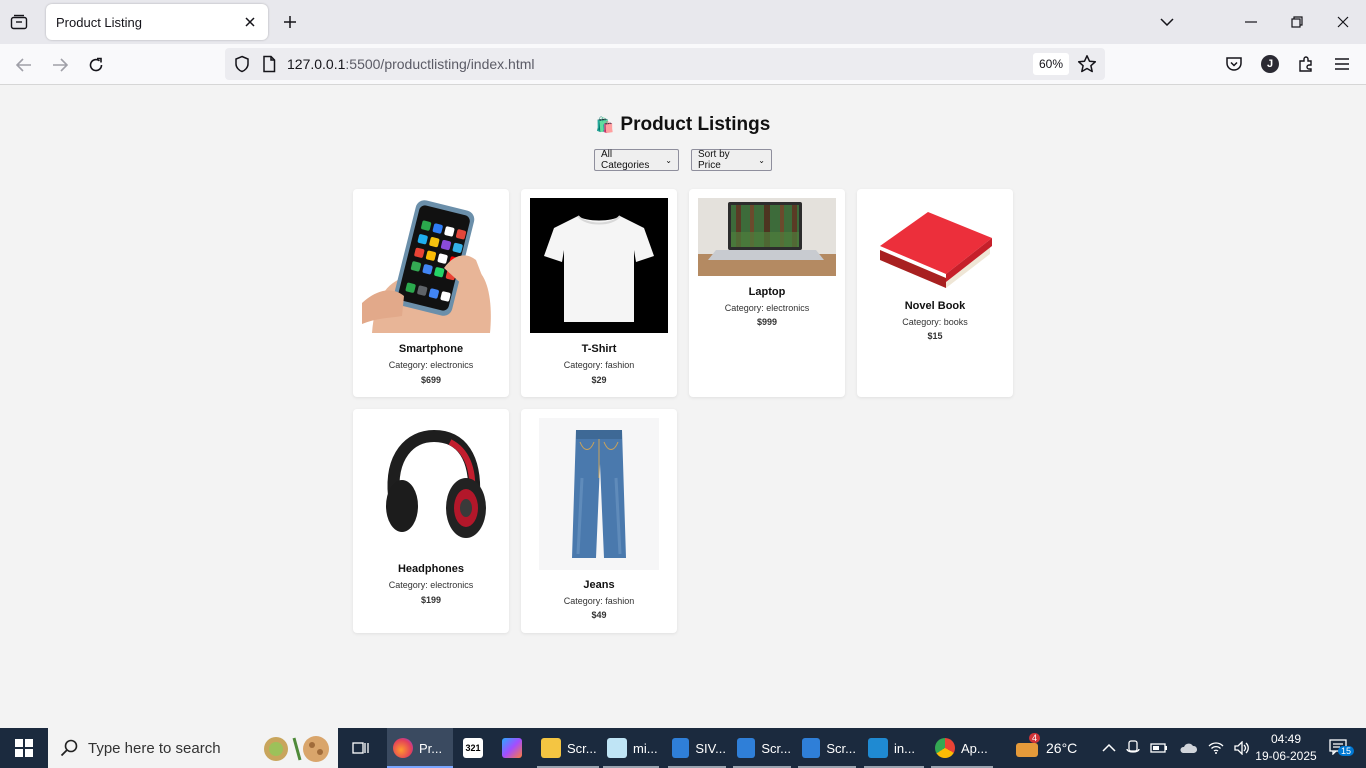 This screenshot has height=768, width=1366. Describe the element at coordinates (1234, 64) in the screenshot. I see `pocket-icon` at that location.